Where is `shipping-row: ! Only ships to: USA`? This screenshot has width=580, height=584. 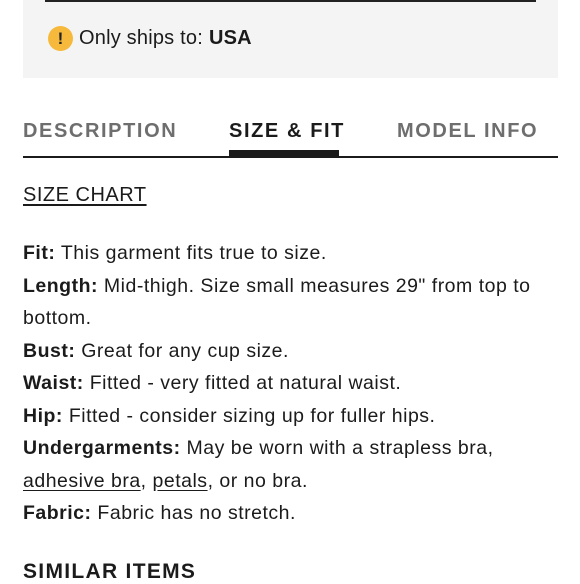
shipping-row: ! Only ships to: USA is located at coordinates (150, 38).